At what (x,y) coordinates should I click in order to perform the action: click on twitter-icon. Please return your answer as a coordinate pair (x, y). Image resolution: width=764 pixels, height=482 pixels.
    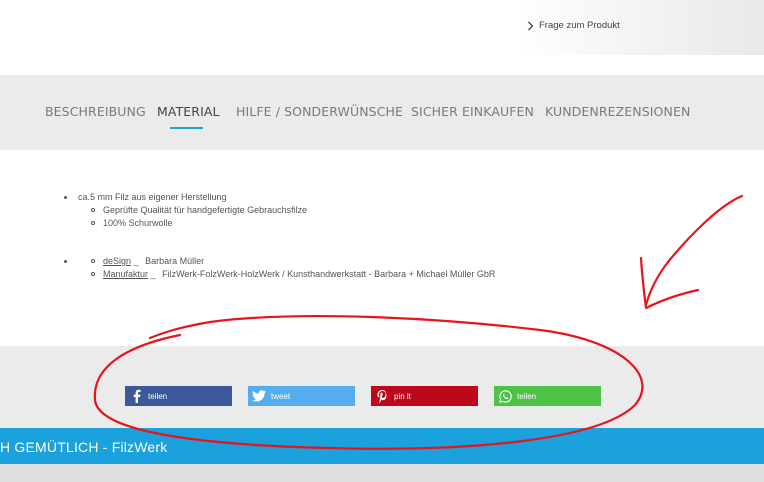
    Looking at the image, I should click on (259, 396).